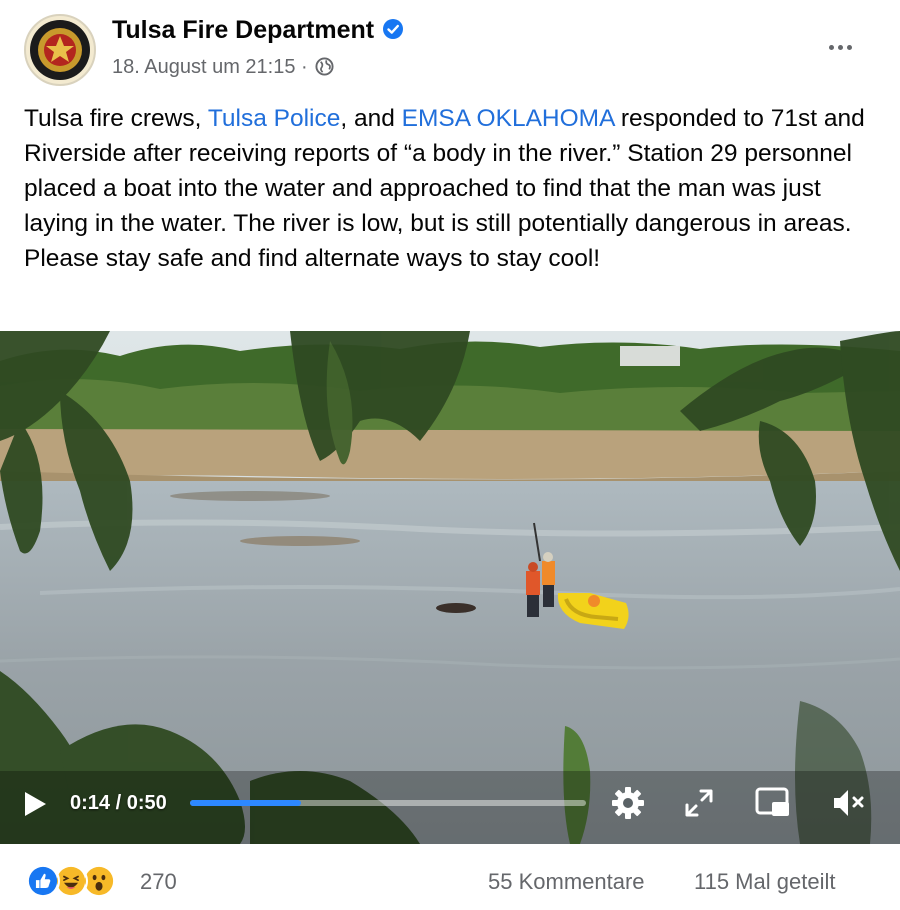  I want to click on fullscreen-expand-icon, so click(699, 803).